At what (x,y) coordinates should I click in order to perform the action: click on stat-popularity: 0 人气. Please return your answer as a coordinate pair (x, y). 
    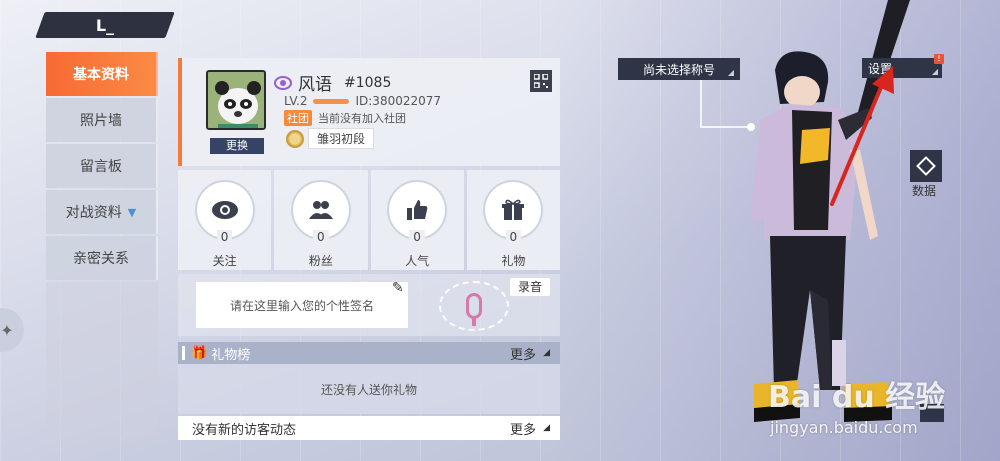
    Looking at the image, I should click on (417, 220).